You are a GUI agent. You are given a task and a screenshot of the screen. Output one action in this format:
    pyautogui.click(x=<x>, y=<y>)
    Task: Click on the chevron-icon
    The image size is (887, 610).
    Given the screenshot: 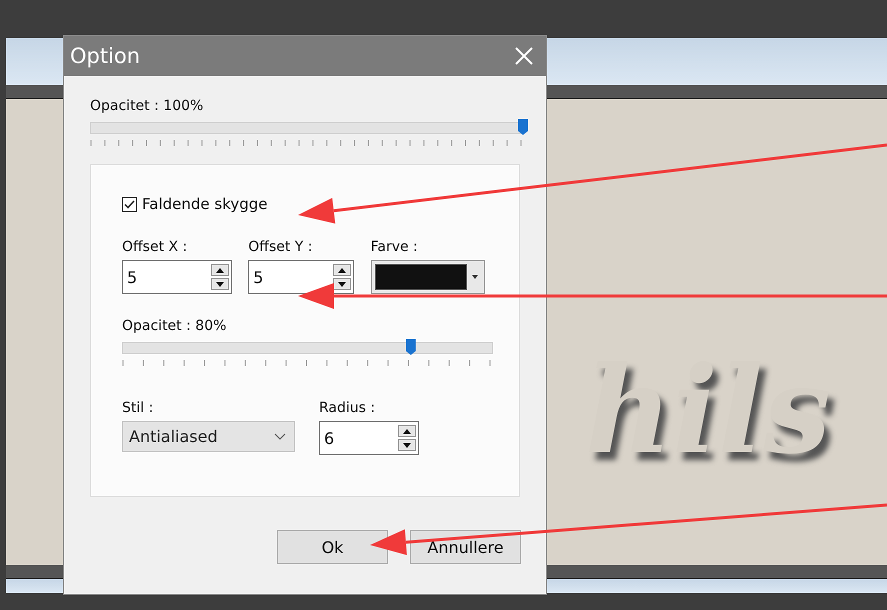 What is the action you would take?
    pyautogui.click(x=280, y=436)
    